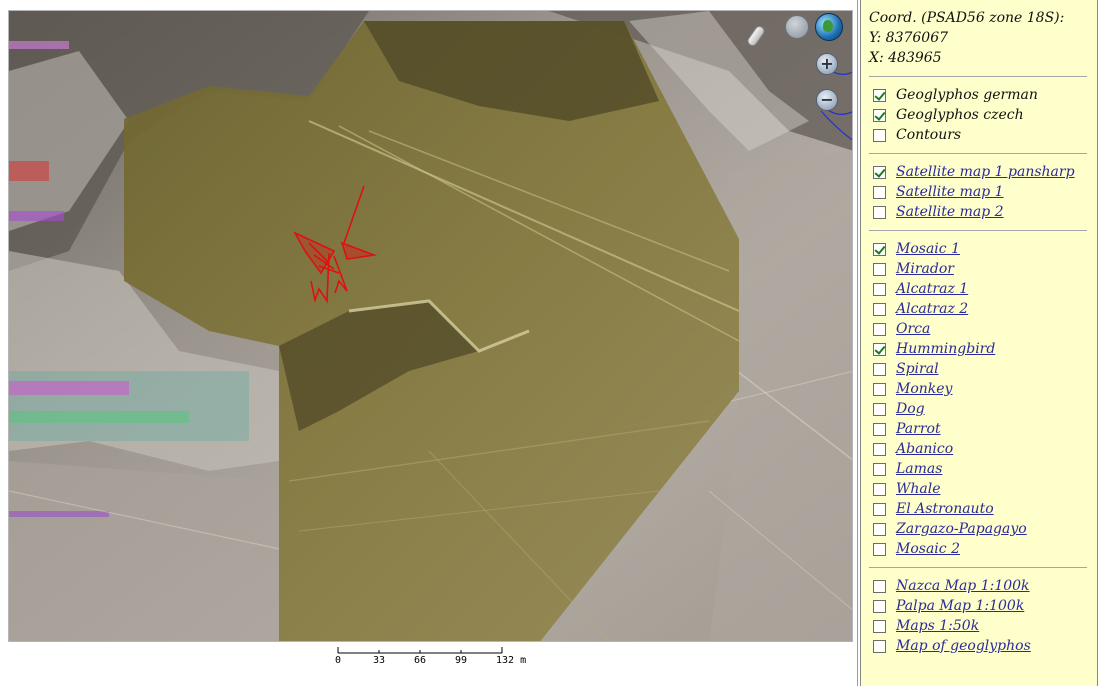 The width and height of the screenshot is (1098, 686). Describe the element at coordinates (983, 549) in the screenshot. I see `layer-item: Mosaic 2` at that location.